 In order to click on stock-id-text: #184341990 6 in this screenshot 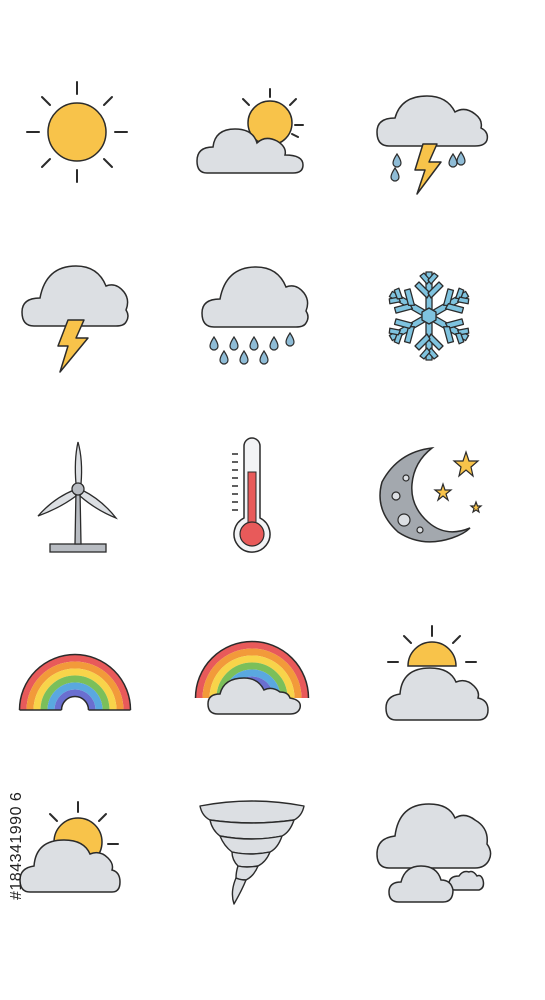, I will do `click(16, 845)`.